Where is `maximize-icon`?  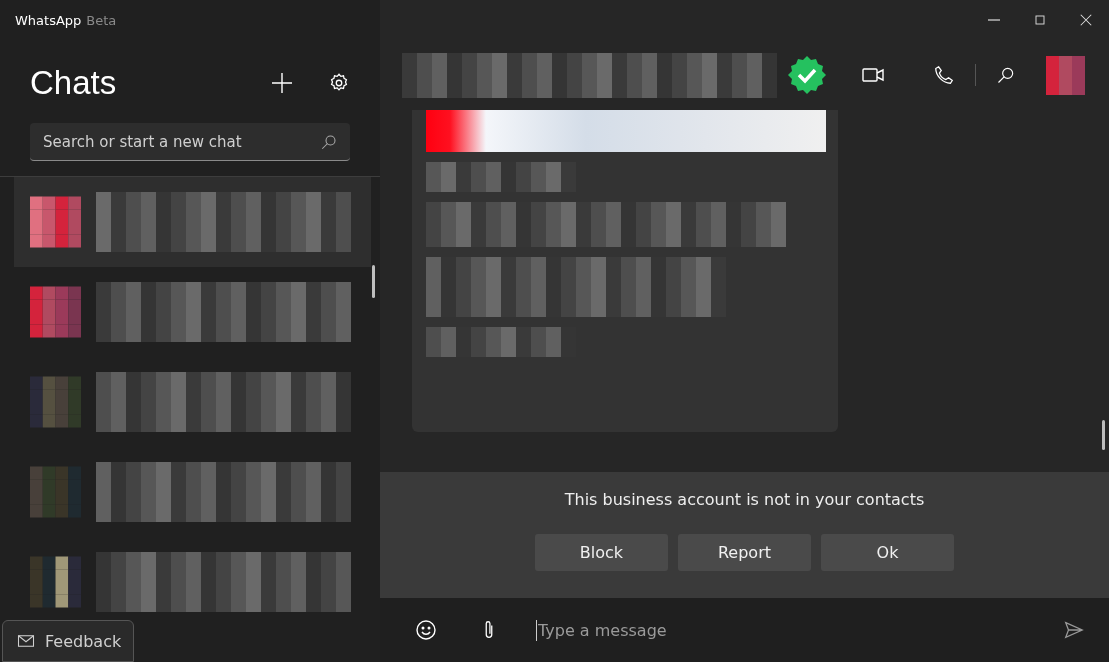 maximize-icon is located at coordinates (1040, 20).